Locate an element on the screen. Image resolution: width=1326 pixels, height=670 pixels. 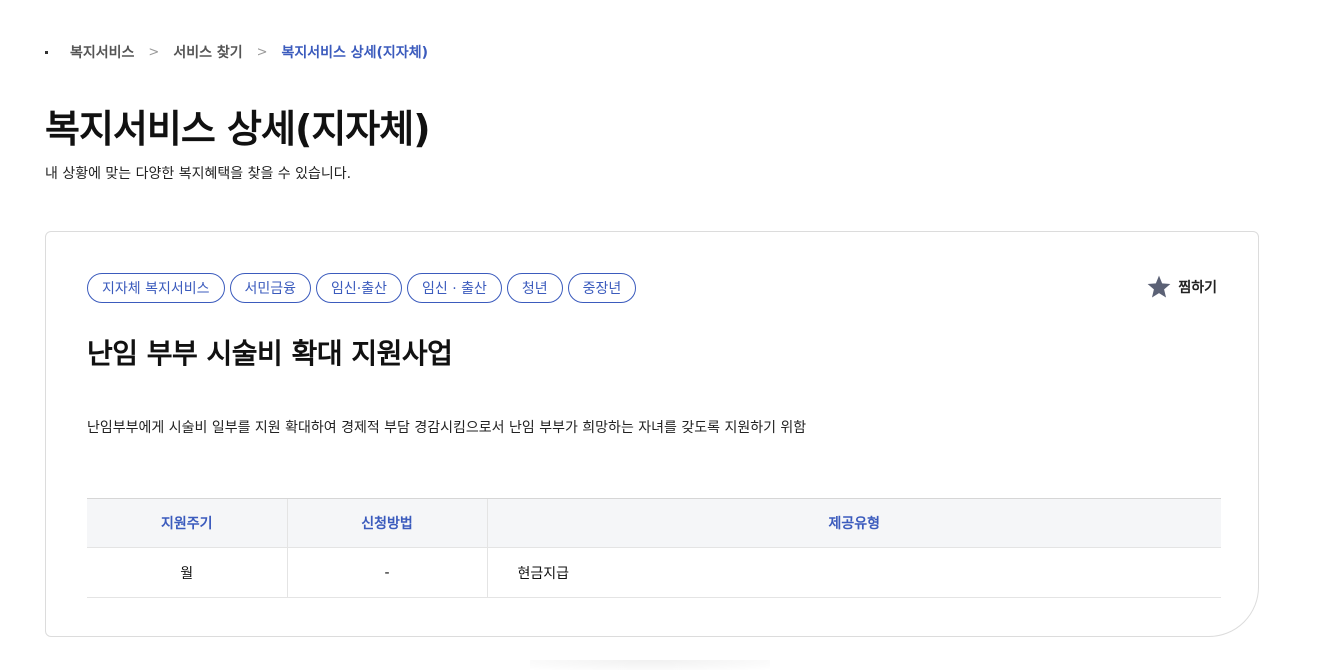
tag-local-welfare: 지자체 복지서비스 is located at coordinates (156, 288).